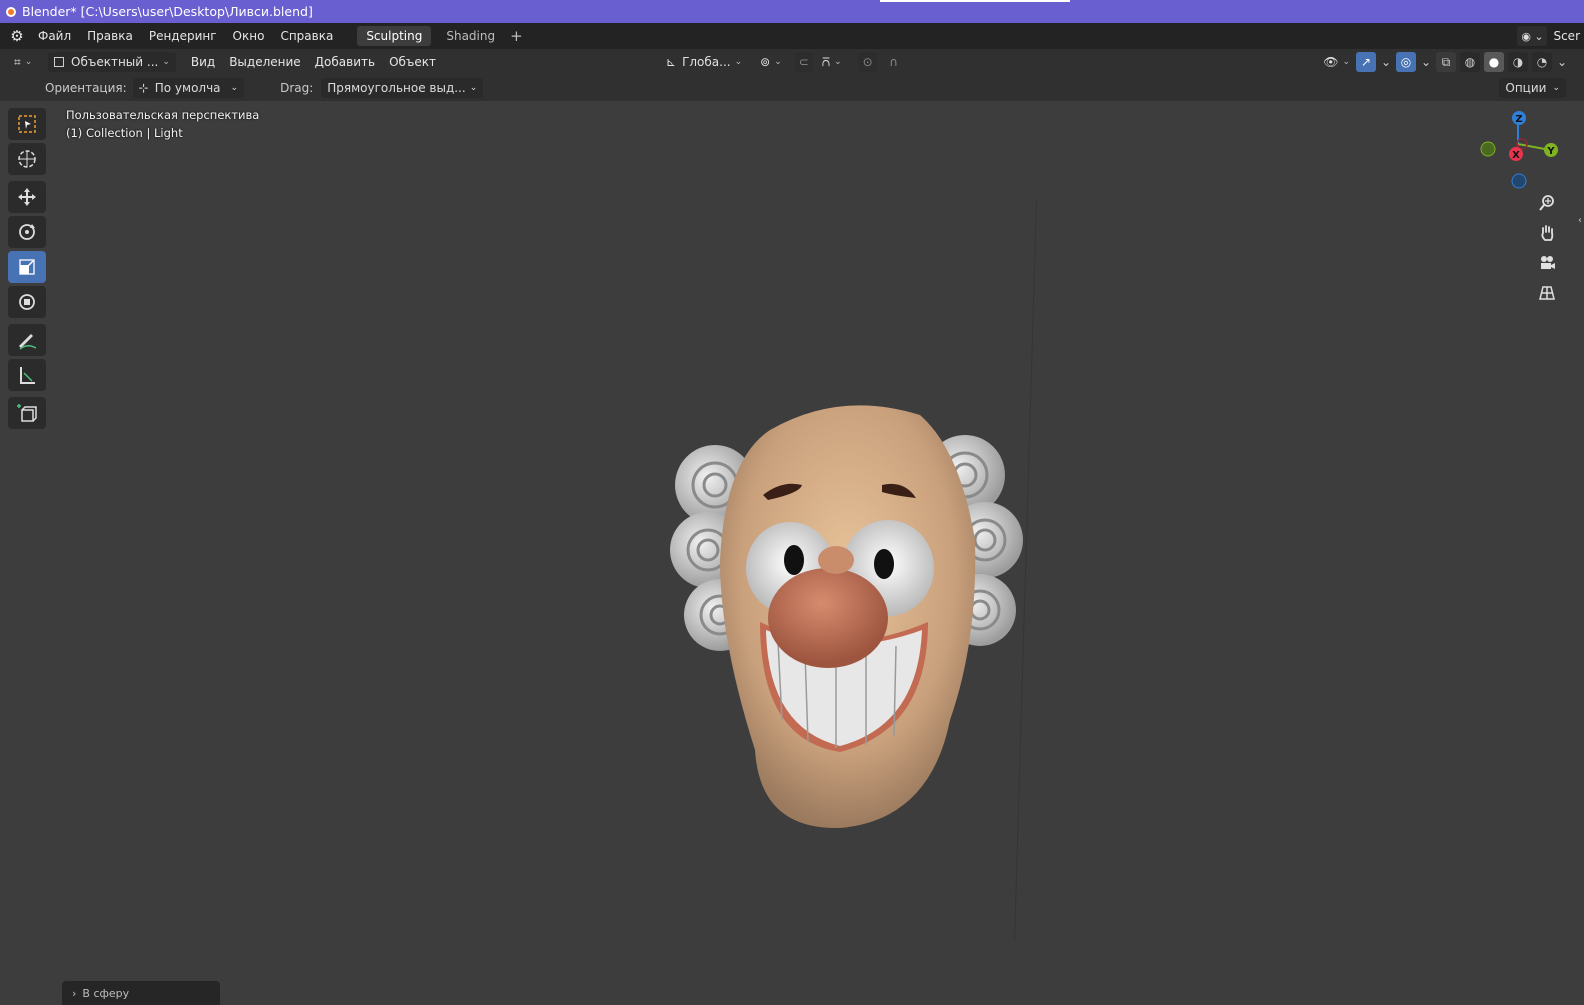  What do you see at coordinates (17, 61) in the screenshot?
I see `editor-type-icon: ⌗` at bounding box center [17, 61].